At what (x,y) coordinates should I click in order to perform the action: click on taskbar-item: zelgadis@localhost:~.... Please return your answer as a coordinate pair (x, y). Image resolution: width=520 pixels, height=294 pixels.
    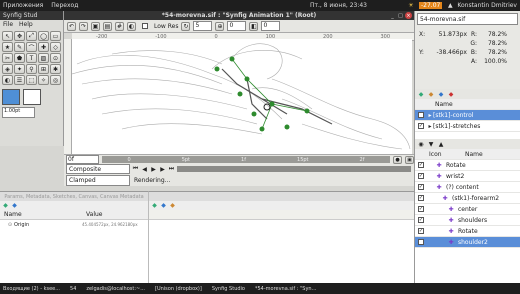
    Looking at the image, I should click on (115, 289).